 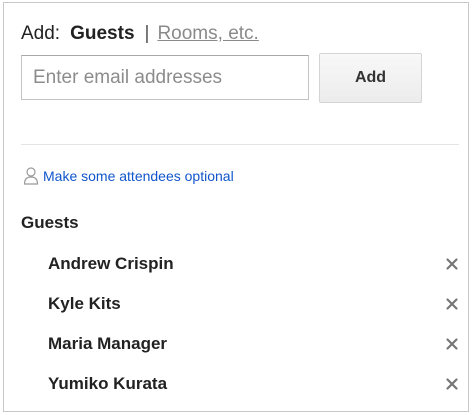 I want to click on divider, so click(x=240, y=144).